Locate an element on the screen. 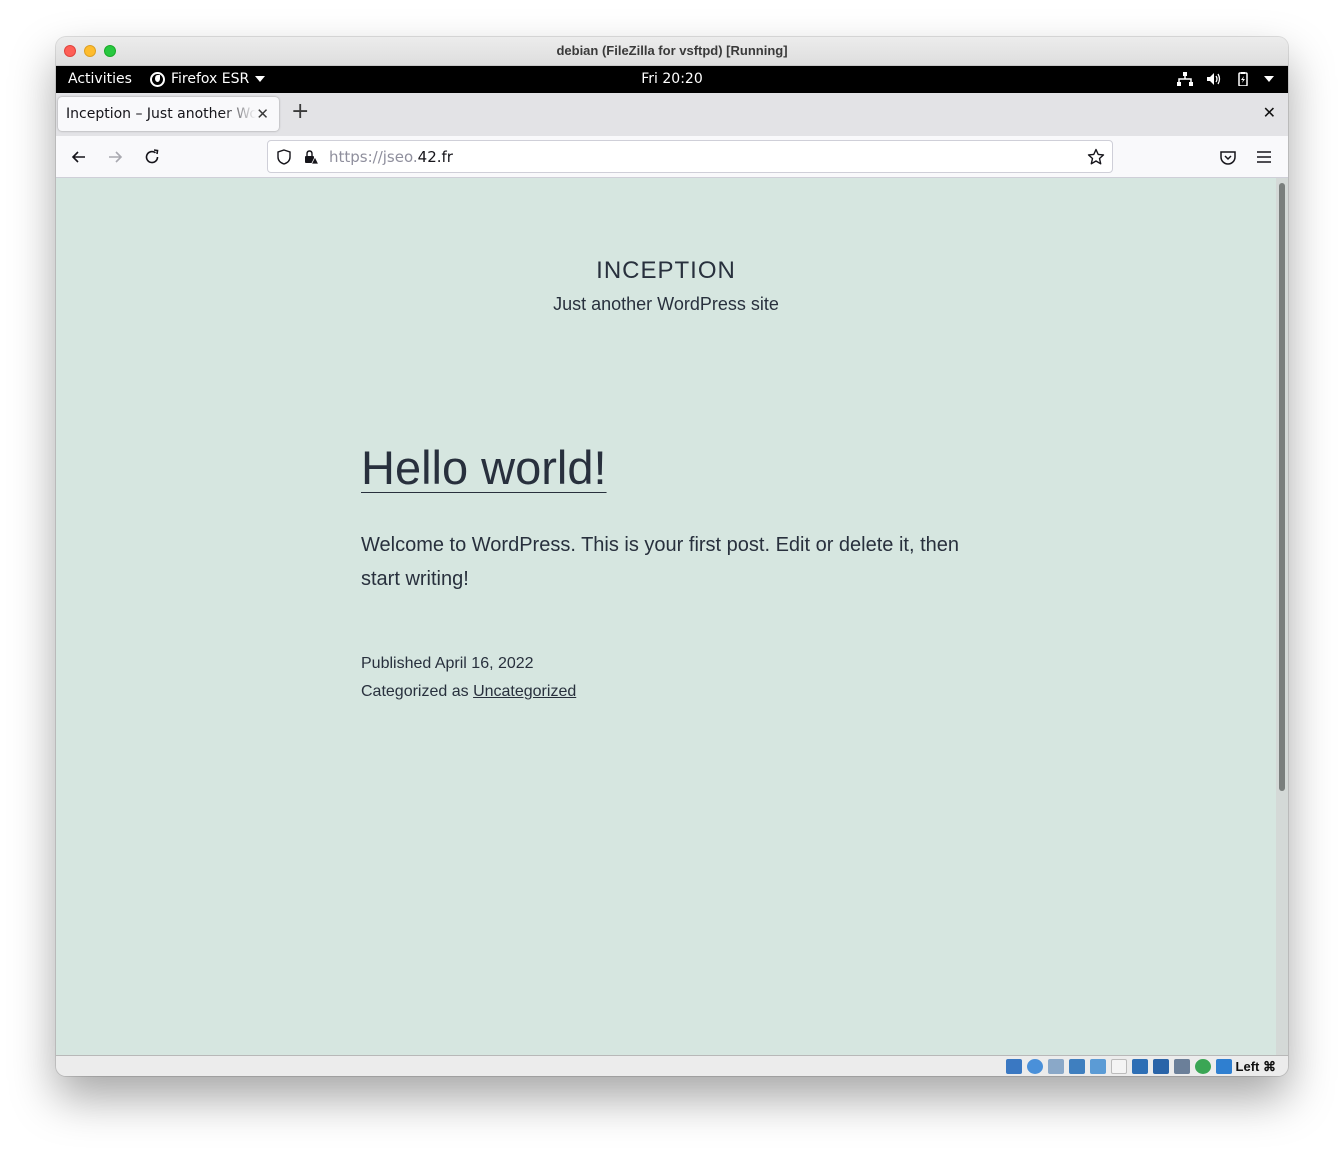  network-icon is located at coordinates (1185, 79).